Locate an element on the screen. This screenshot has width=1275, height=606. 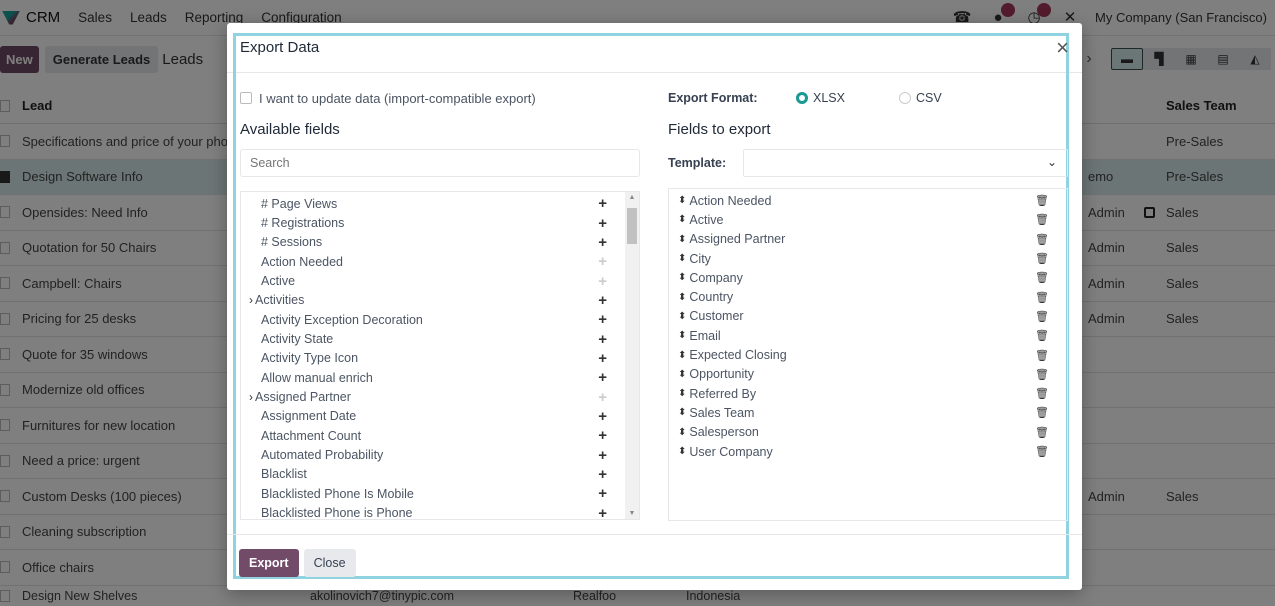
available-field-item: Activity Type Icon + is located at coordinates (433, 358).